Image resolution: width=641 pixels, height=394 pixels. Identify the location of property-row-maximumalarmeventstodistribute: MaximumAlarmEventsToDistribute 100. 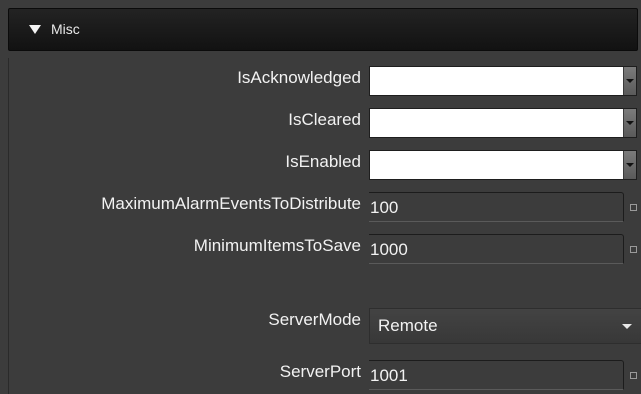
(325, 205).